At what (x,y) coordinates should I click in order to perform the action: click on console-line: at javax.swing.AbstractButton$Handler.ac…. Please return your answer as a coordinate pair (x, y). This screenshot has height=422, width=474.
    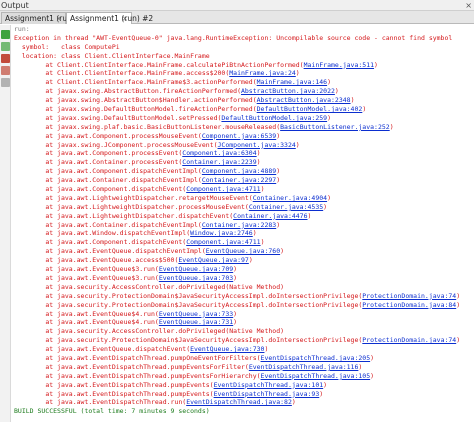
    Looking at the image, I should click on (243, 100).